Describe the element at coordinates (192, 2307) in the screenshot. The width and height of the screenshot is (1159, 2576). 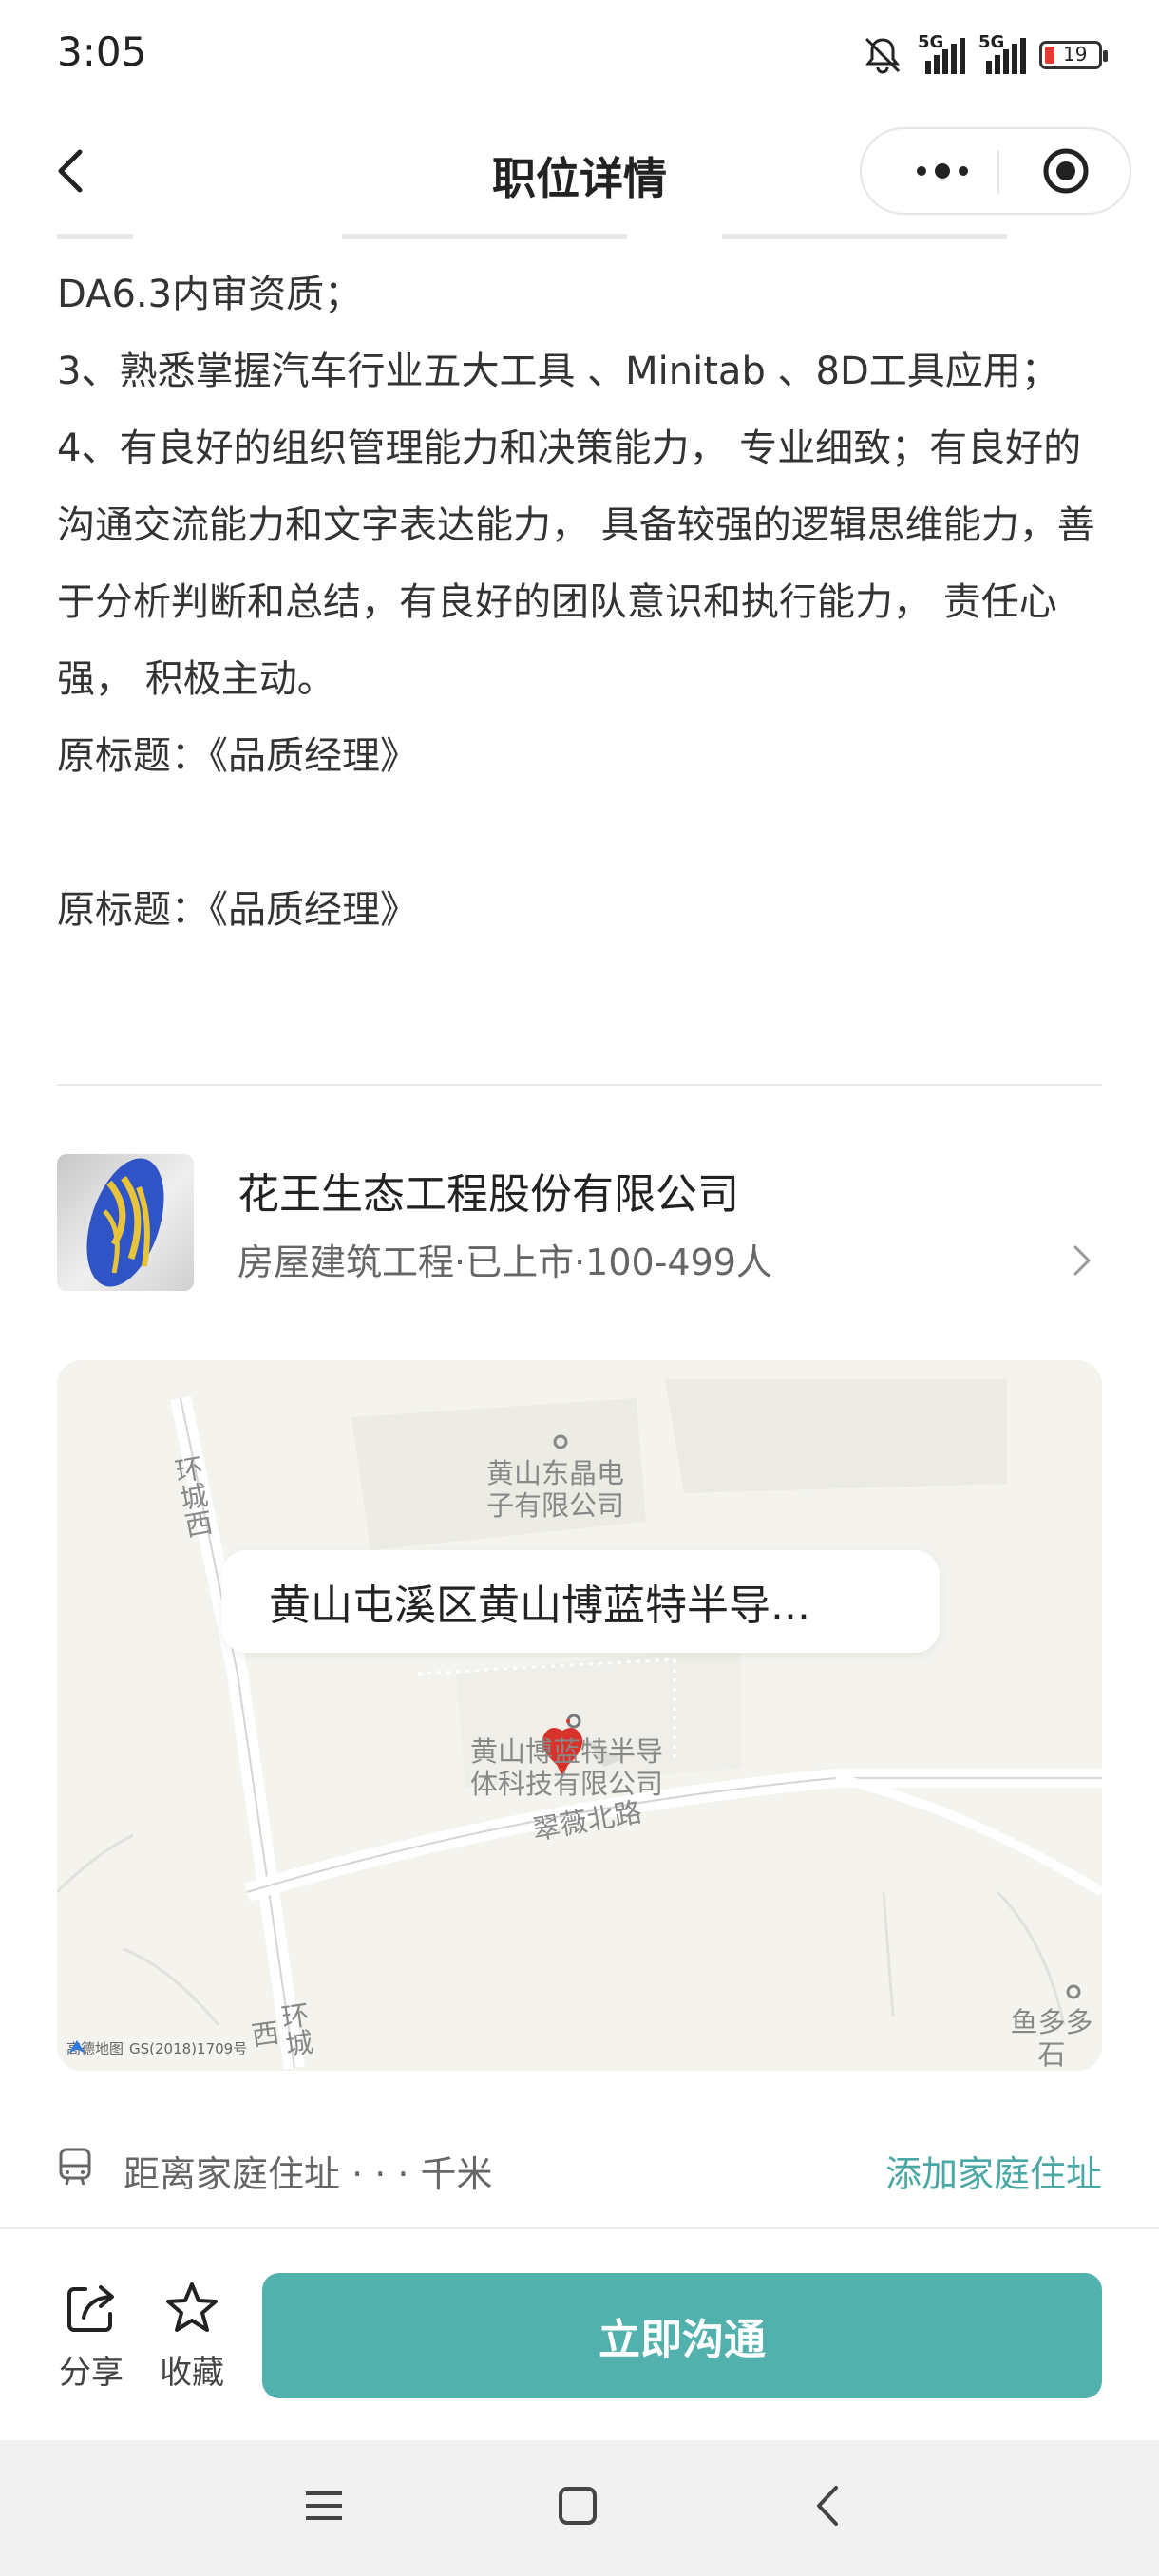
I see `star-icon` at that location.